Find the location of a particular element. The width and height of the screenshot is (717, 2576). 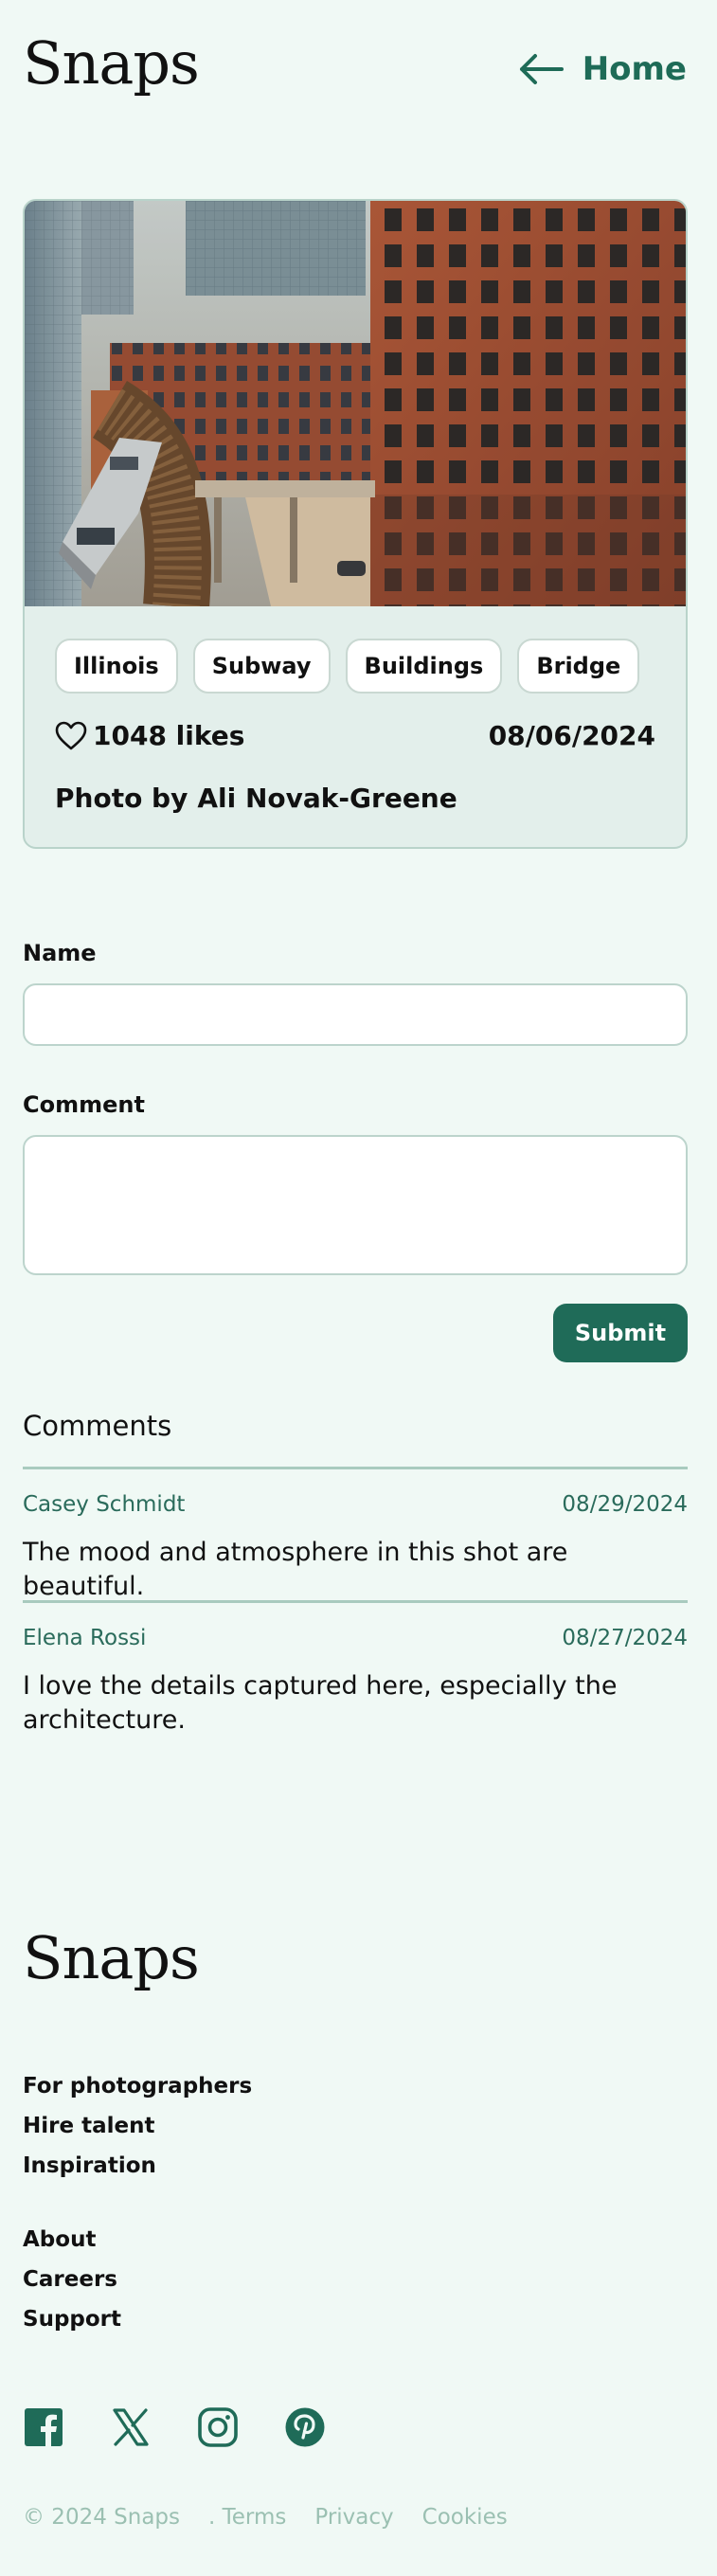

legal-bar: © 2024 Snaps . Terms Privacy Cookies is located at coordinates (265, 2517).